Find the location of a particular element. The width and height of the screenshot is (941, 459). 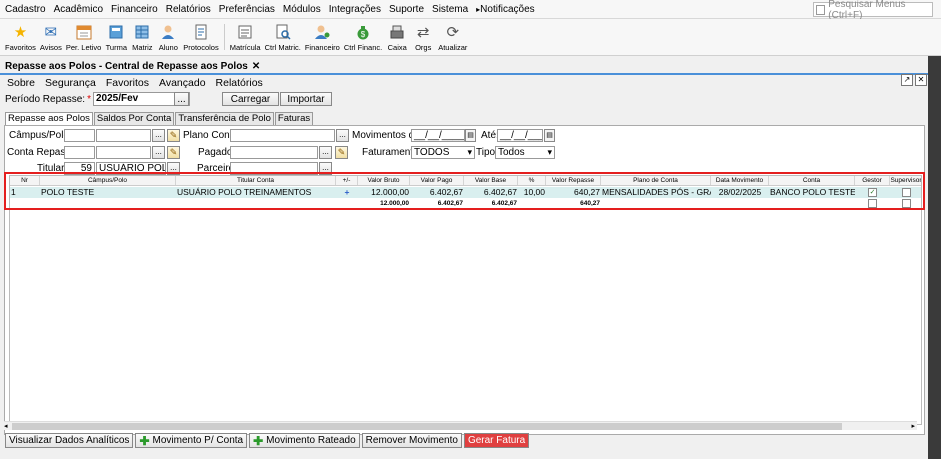

menu-avancado: Avançado is located at coordinates (182, 83).